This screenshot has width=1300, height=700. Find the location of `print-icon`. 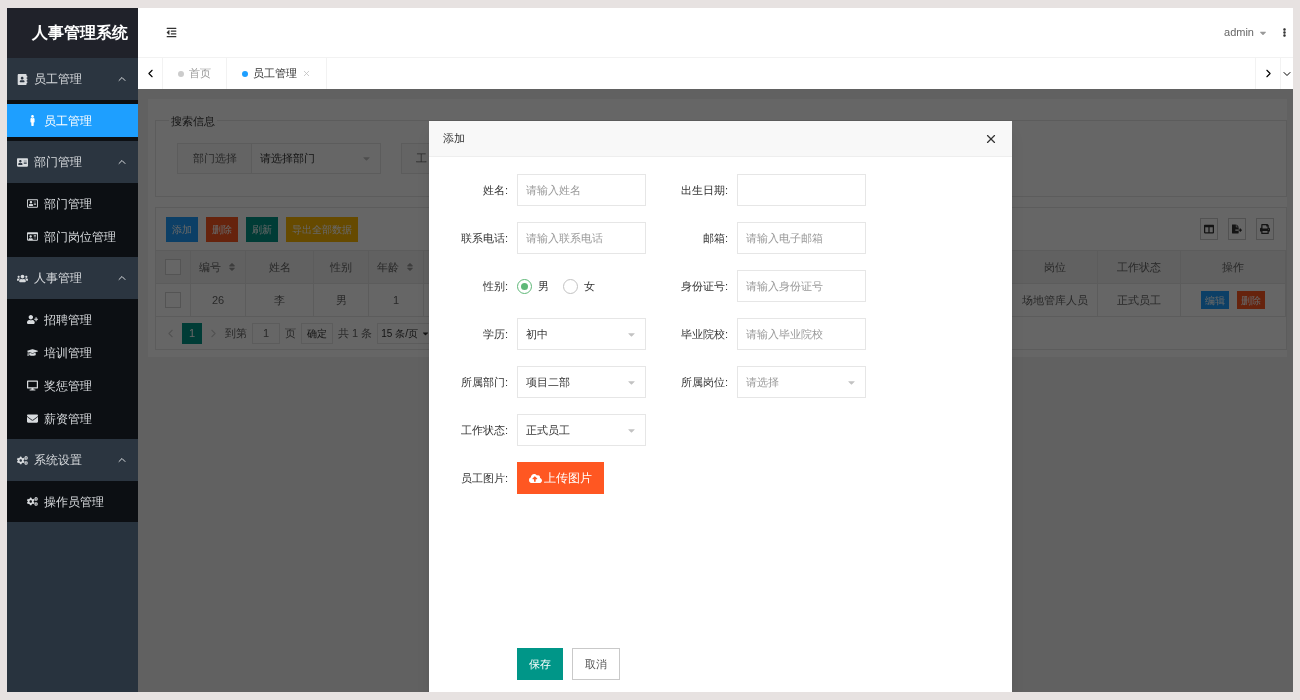

print-icon is located at coordinates (1265, 229).